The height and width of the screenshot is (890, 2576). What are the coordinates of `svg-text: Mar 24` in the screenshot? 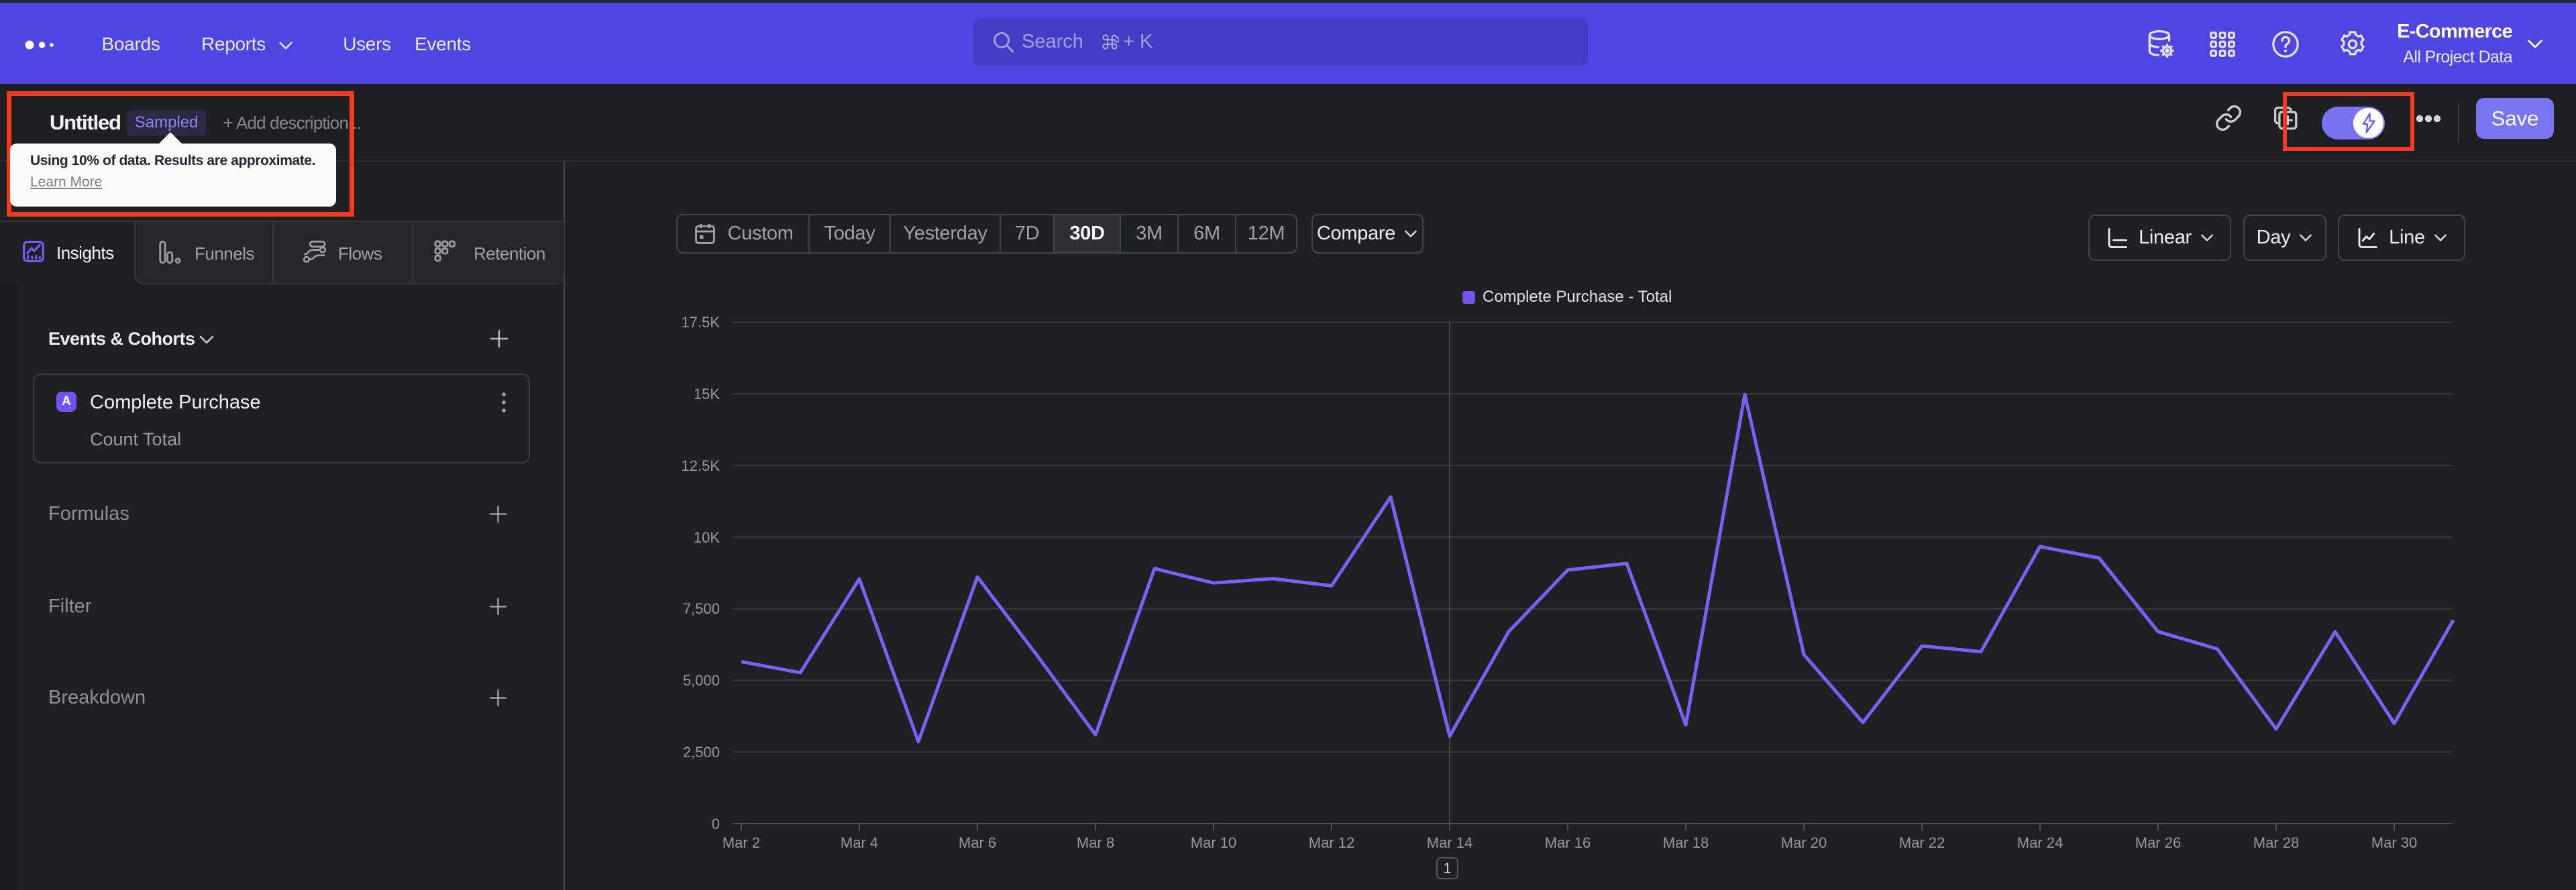 It's located at (2040, 842).